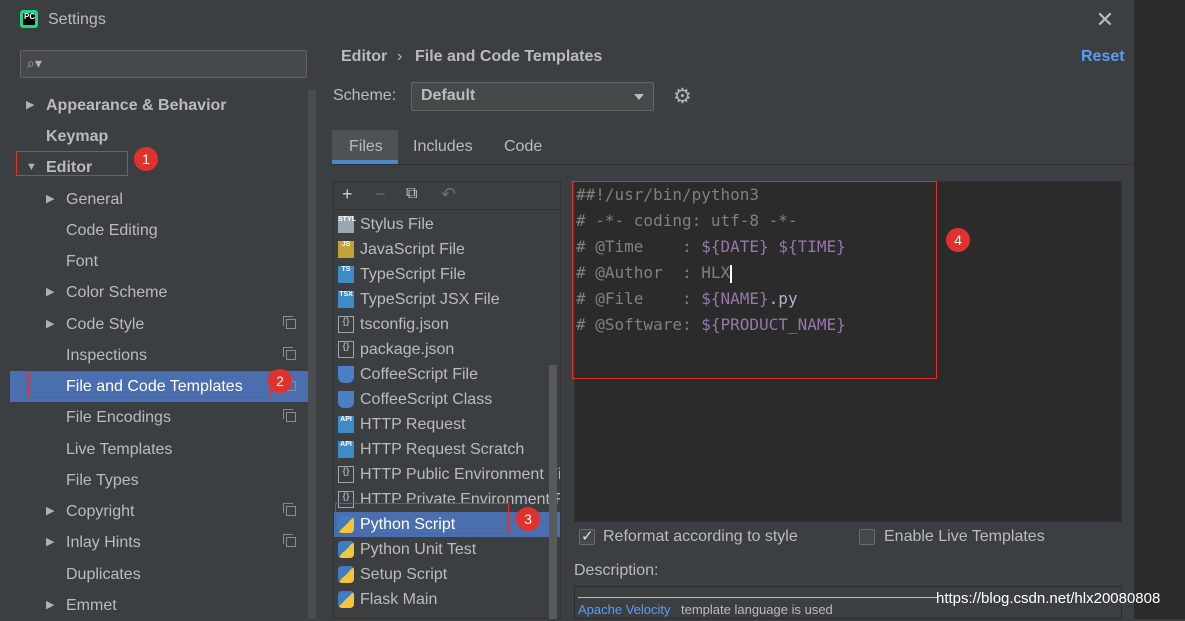 This screenshot has width=1185, height=621. Describe the element at coordinates (443, 147) in the screenshot. I see `tab-includes: Includes` at that location.